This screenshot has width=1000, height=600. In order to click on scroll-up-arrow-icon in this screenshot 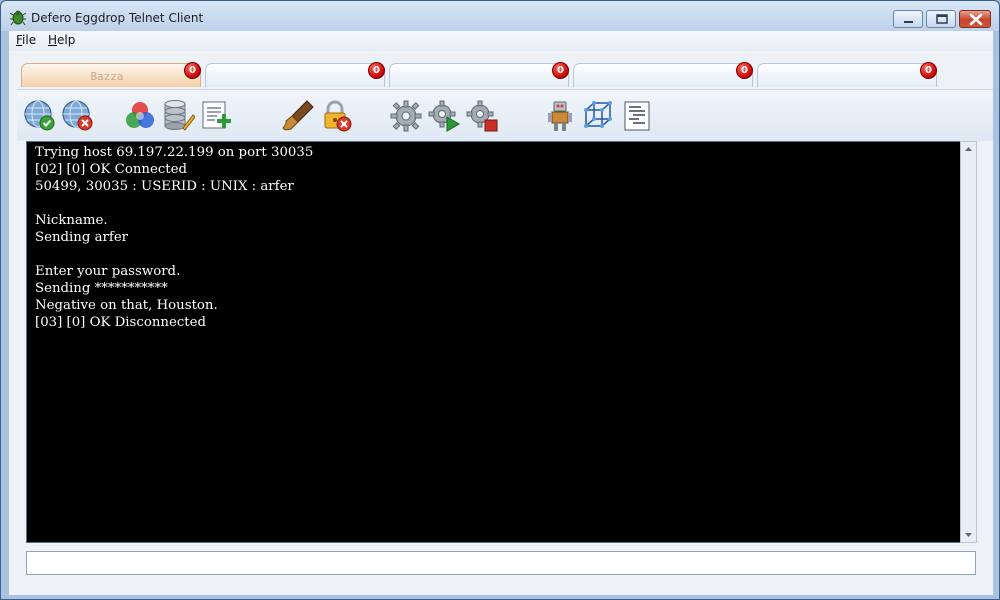, I will do `click(968, 149)`.